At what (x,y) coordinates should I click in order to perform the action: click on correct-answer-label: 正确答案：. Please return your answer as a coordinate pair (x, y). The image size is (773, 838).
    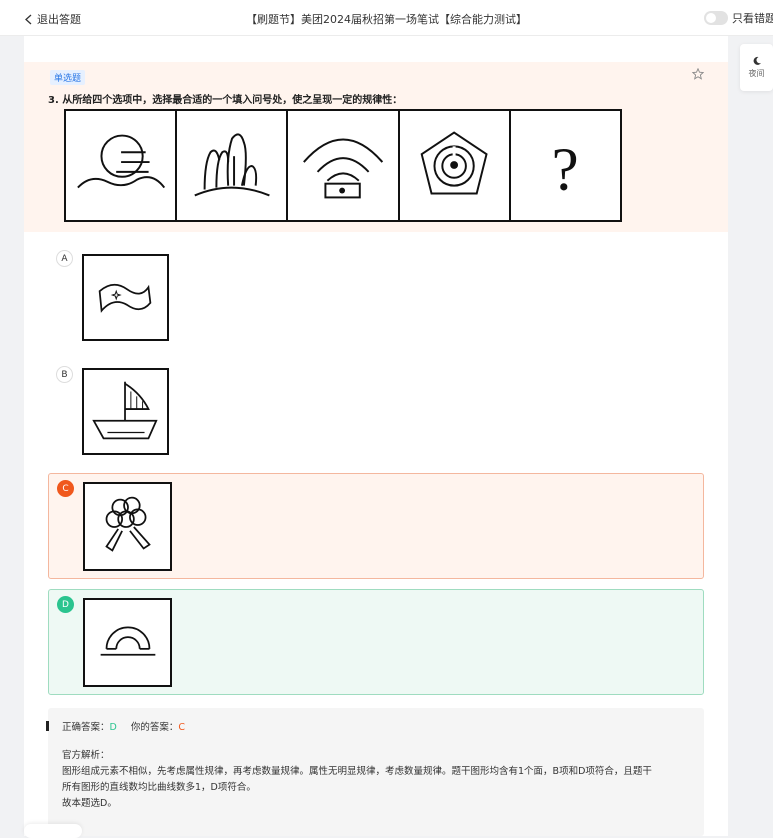
    Looking at the image, I should click on (86, 727).